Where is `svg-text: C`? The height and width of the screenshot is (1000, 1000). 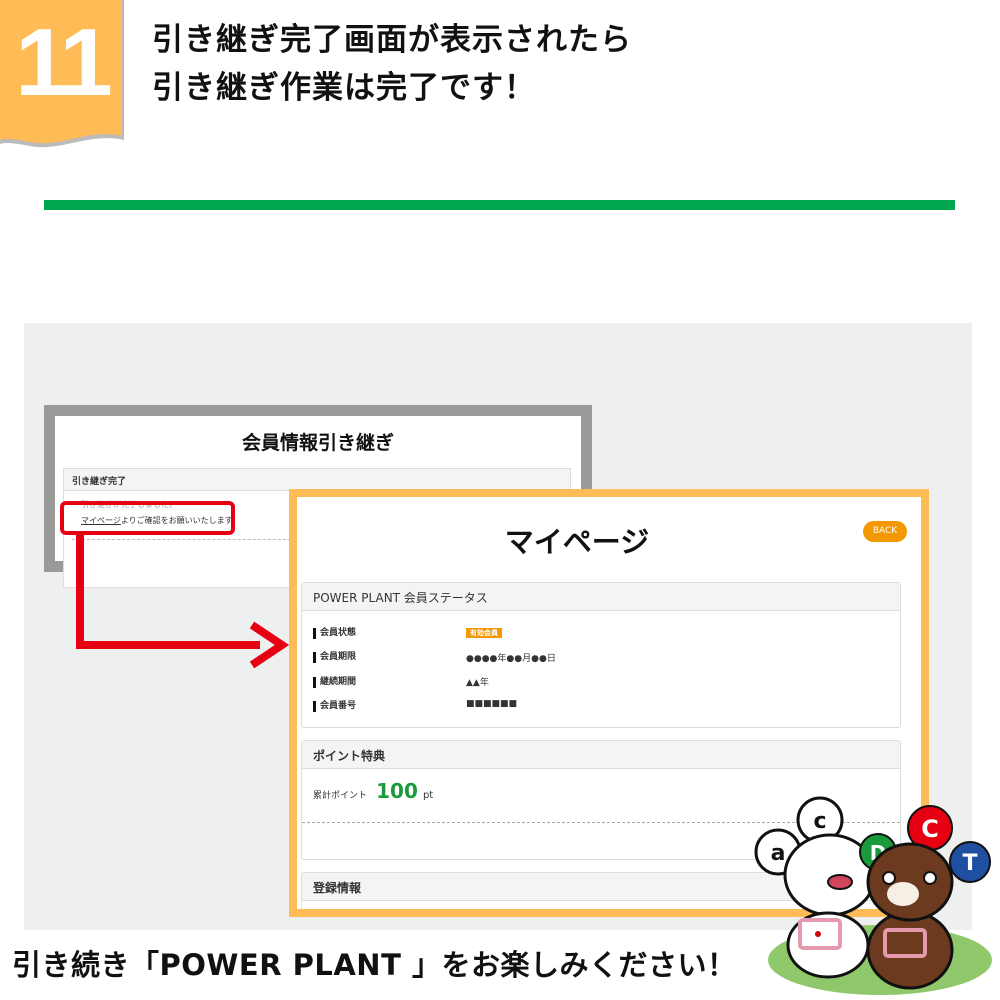 svg-text: C is located at coordinates (930, 829).